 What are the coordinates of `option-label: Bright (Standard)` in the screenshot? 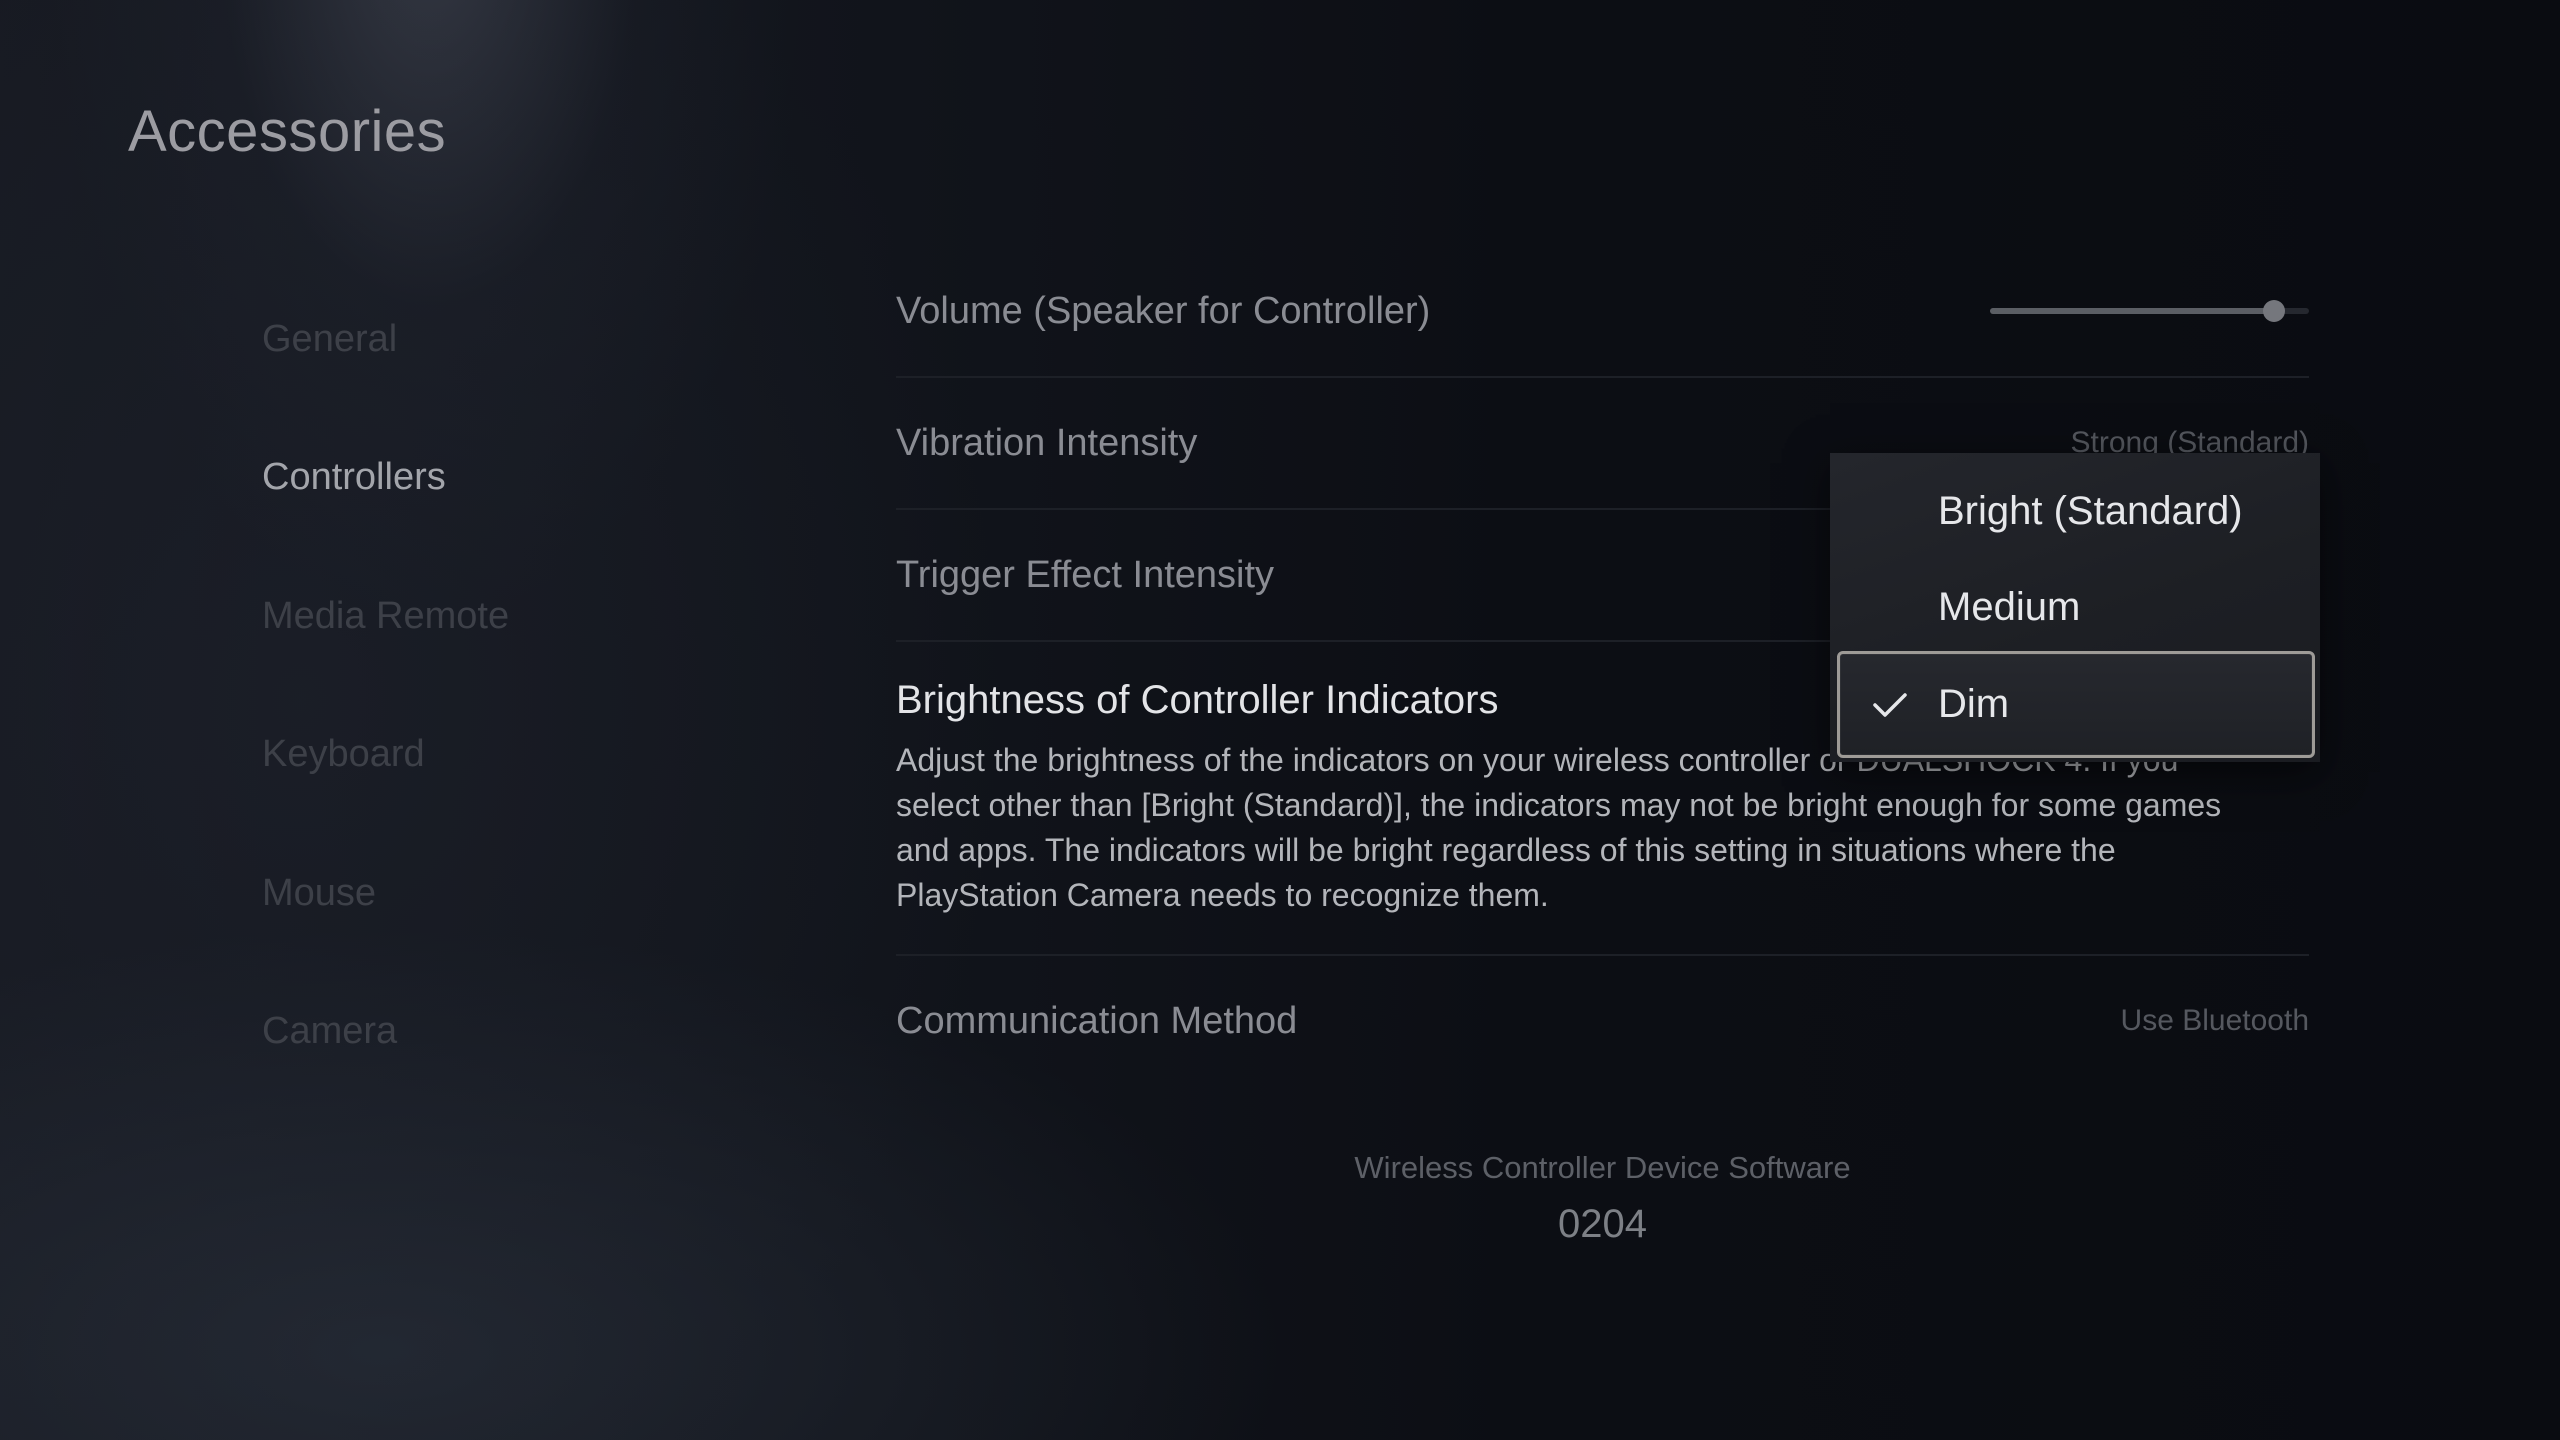 It's located at (2090, 510).